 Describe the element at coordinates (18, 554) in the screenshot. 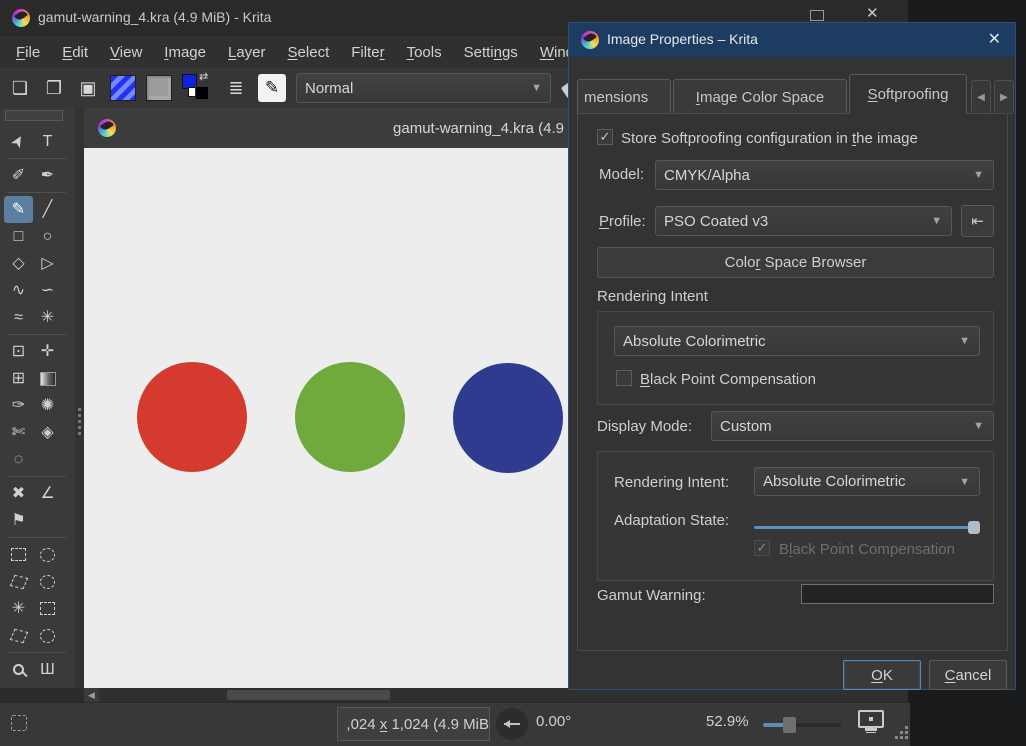

I see `rectangular-selection-tool` at that location.